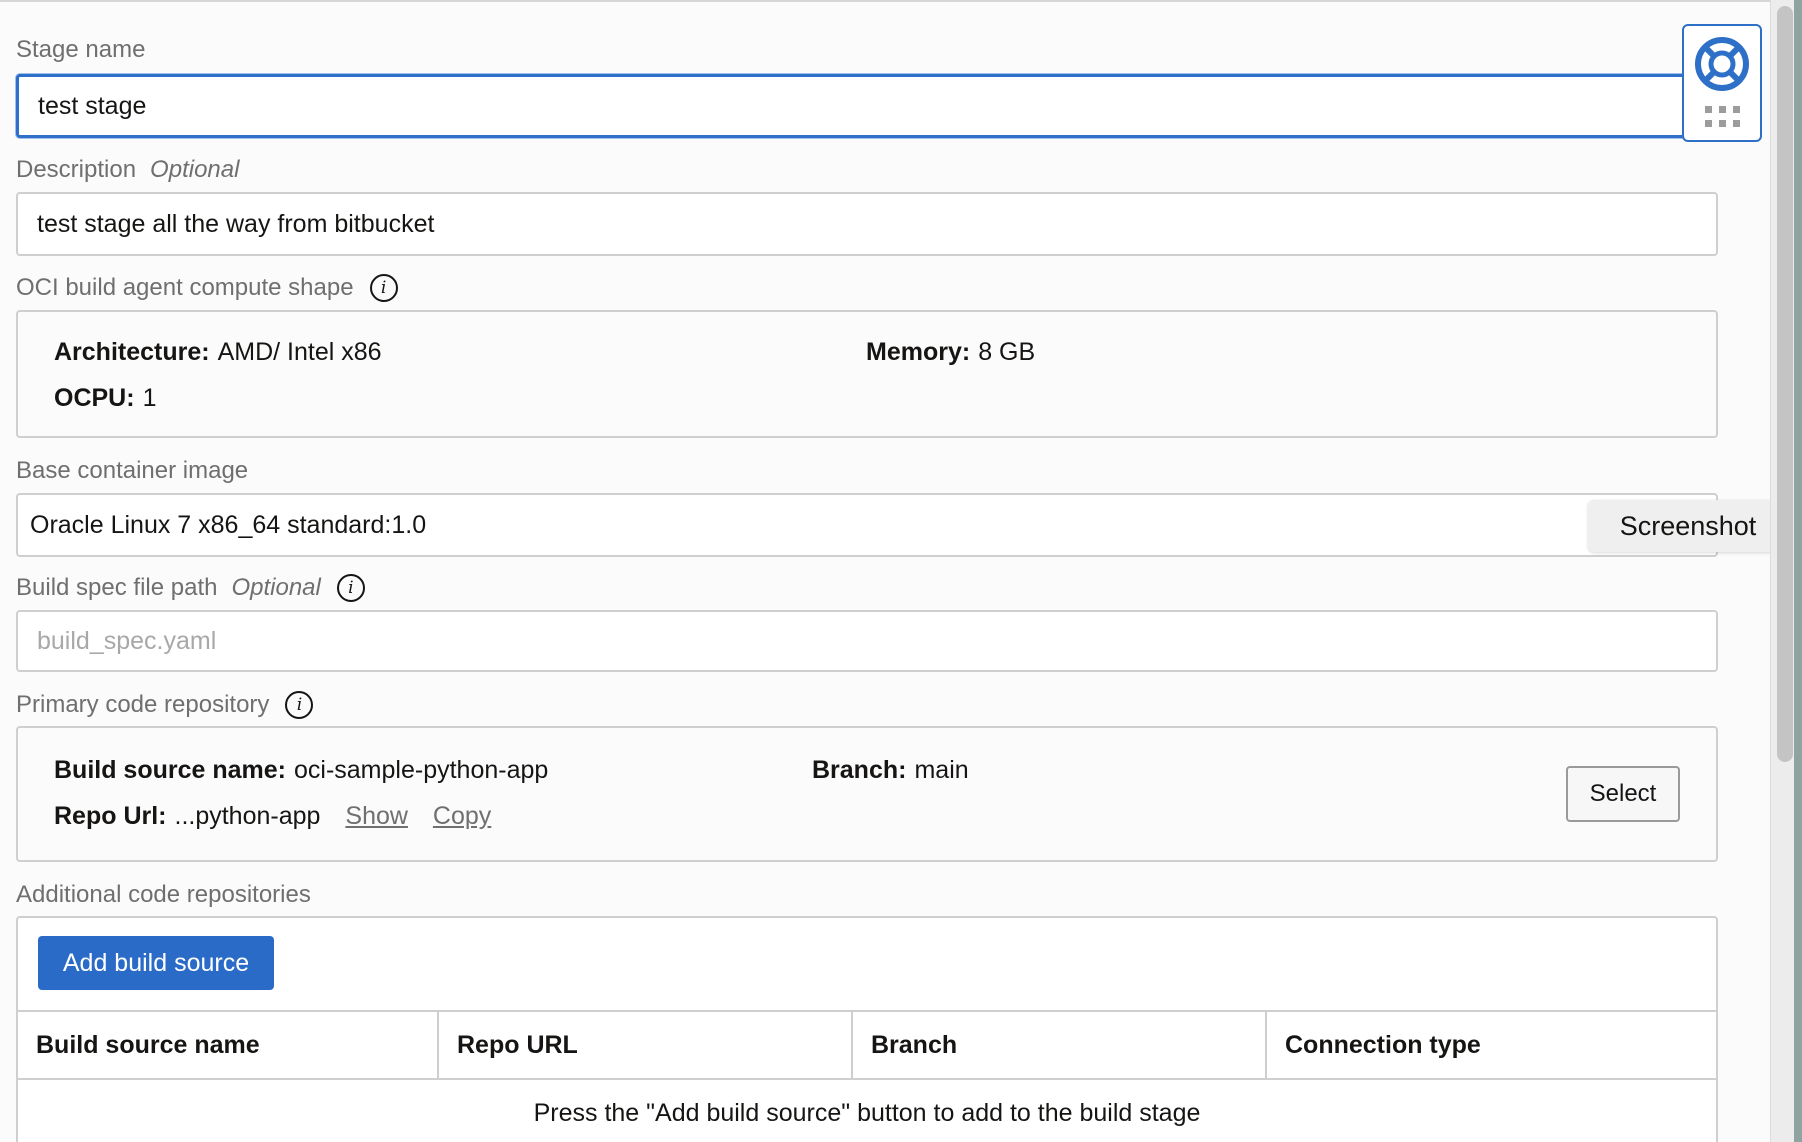 The width and height of the screenshot is (1802, 1142). Describe the element at coordinates (228, 1044) in the screenshot. I see `column-header-build-source-name: Build source name` at that location.